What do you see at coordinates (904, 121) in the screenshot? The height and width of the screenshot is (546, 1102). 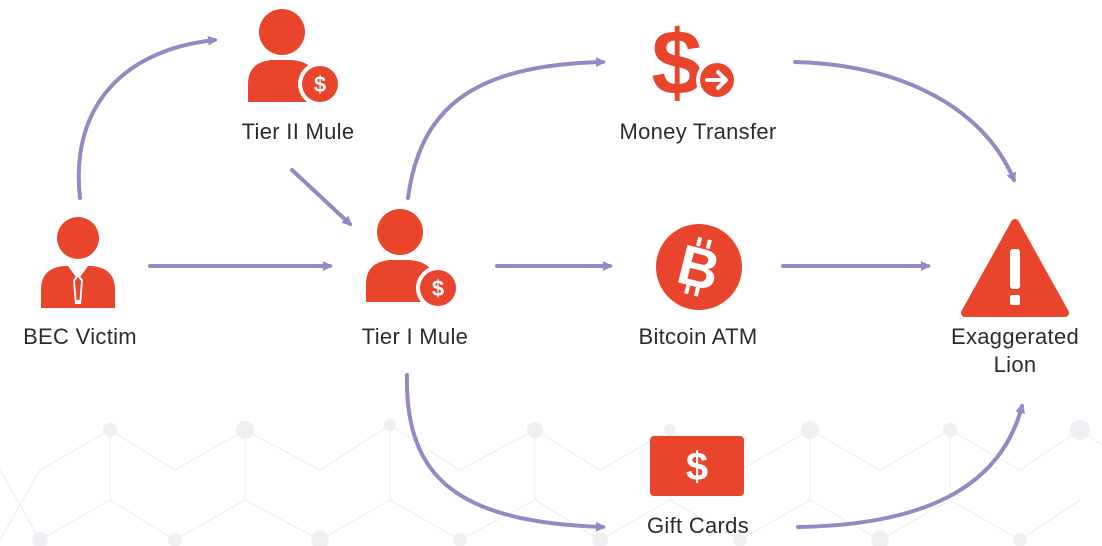 I see `edge-money-transfer-to-lion` at bounding box center [904, 121].